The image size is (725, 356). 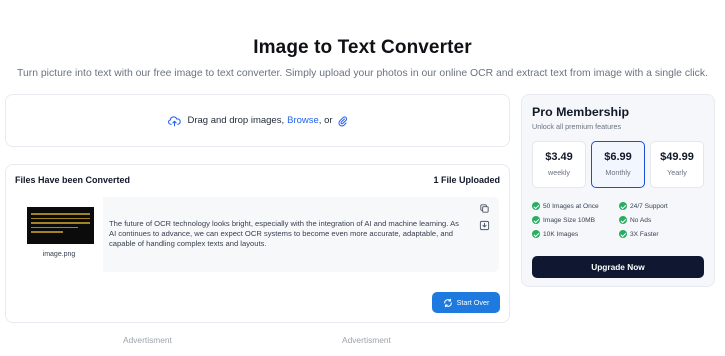 What do you see at coordinates (649, 206) in the screenshot?
I see `feature-label: 24/7 Support` at bounding box center [649, 206].